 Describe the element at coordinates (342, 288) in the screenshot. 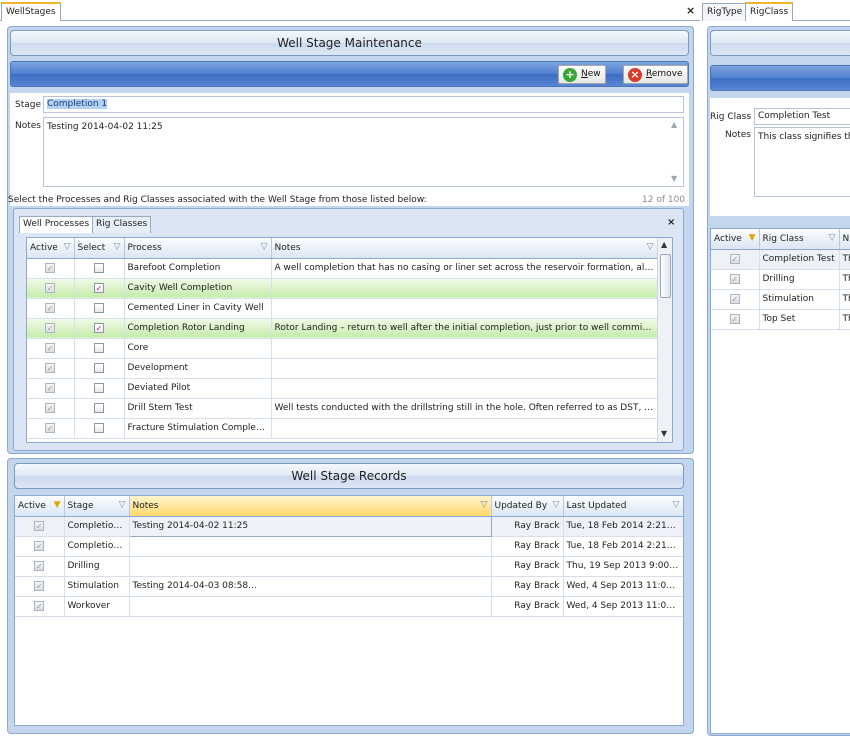

I see `table-row: ✓ ✓ Cavity Well Completion` at that location.